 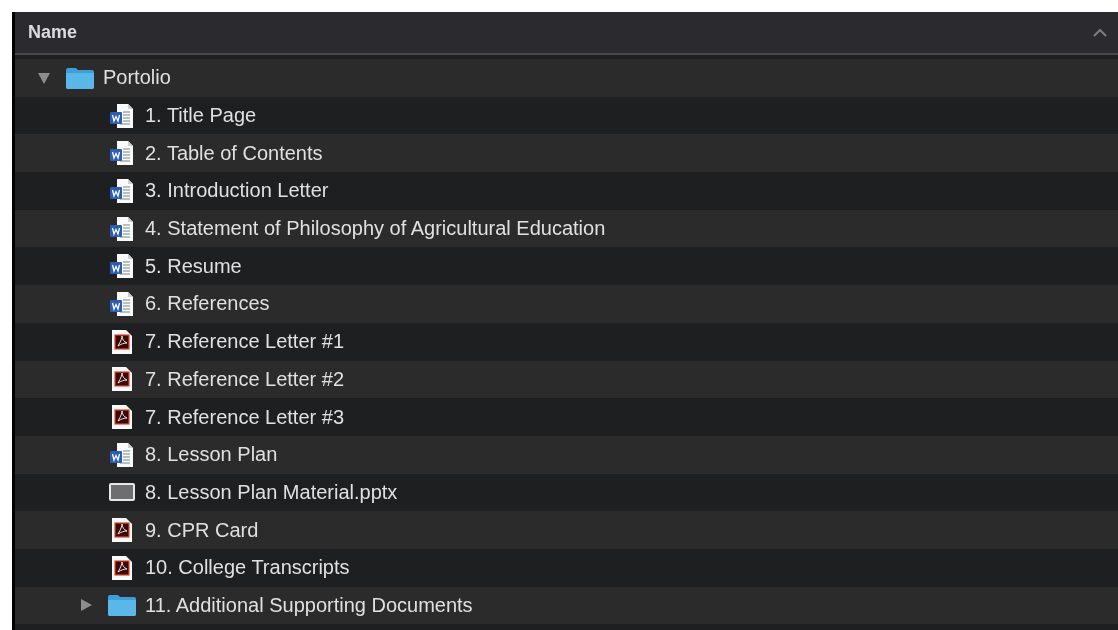 What do you see at coordinates (309, 605) in the screenshot?
I see `folder-name: 11. Additional Supporting Documents` at bounding box center [309, 605].